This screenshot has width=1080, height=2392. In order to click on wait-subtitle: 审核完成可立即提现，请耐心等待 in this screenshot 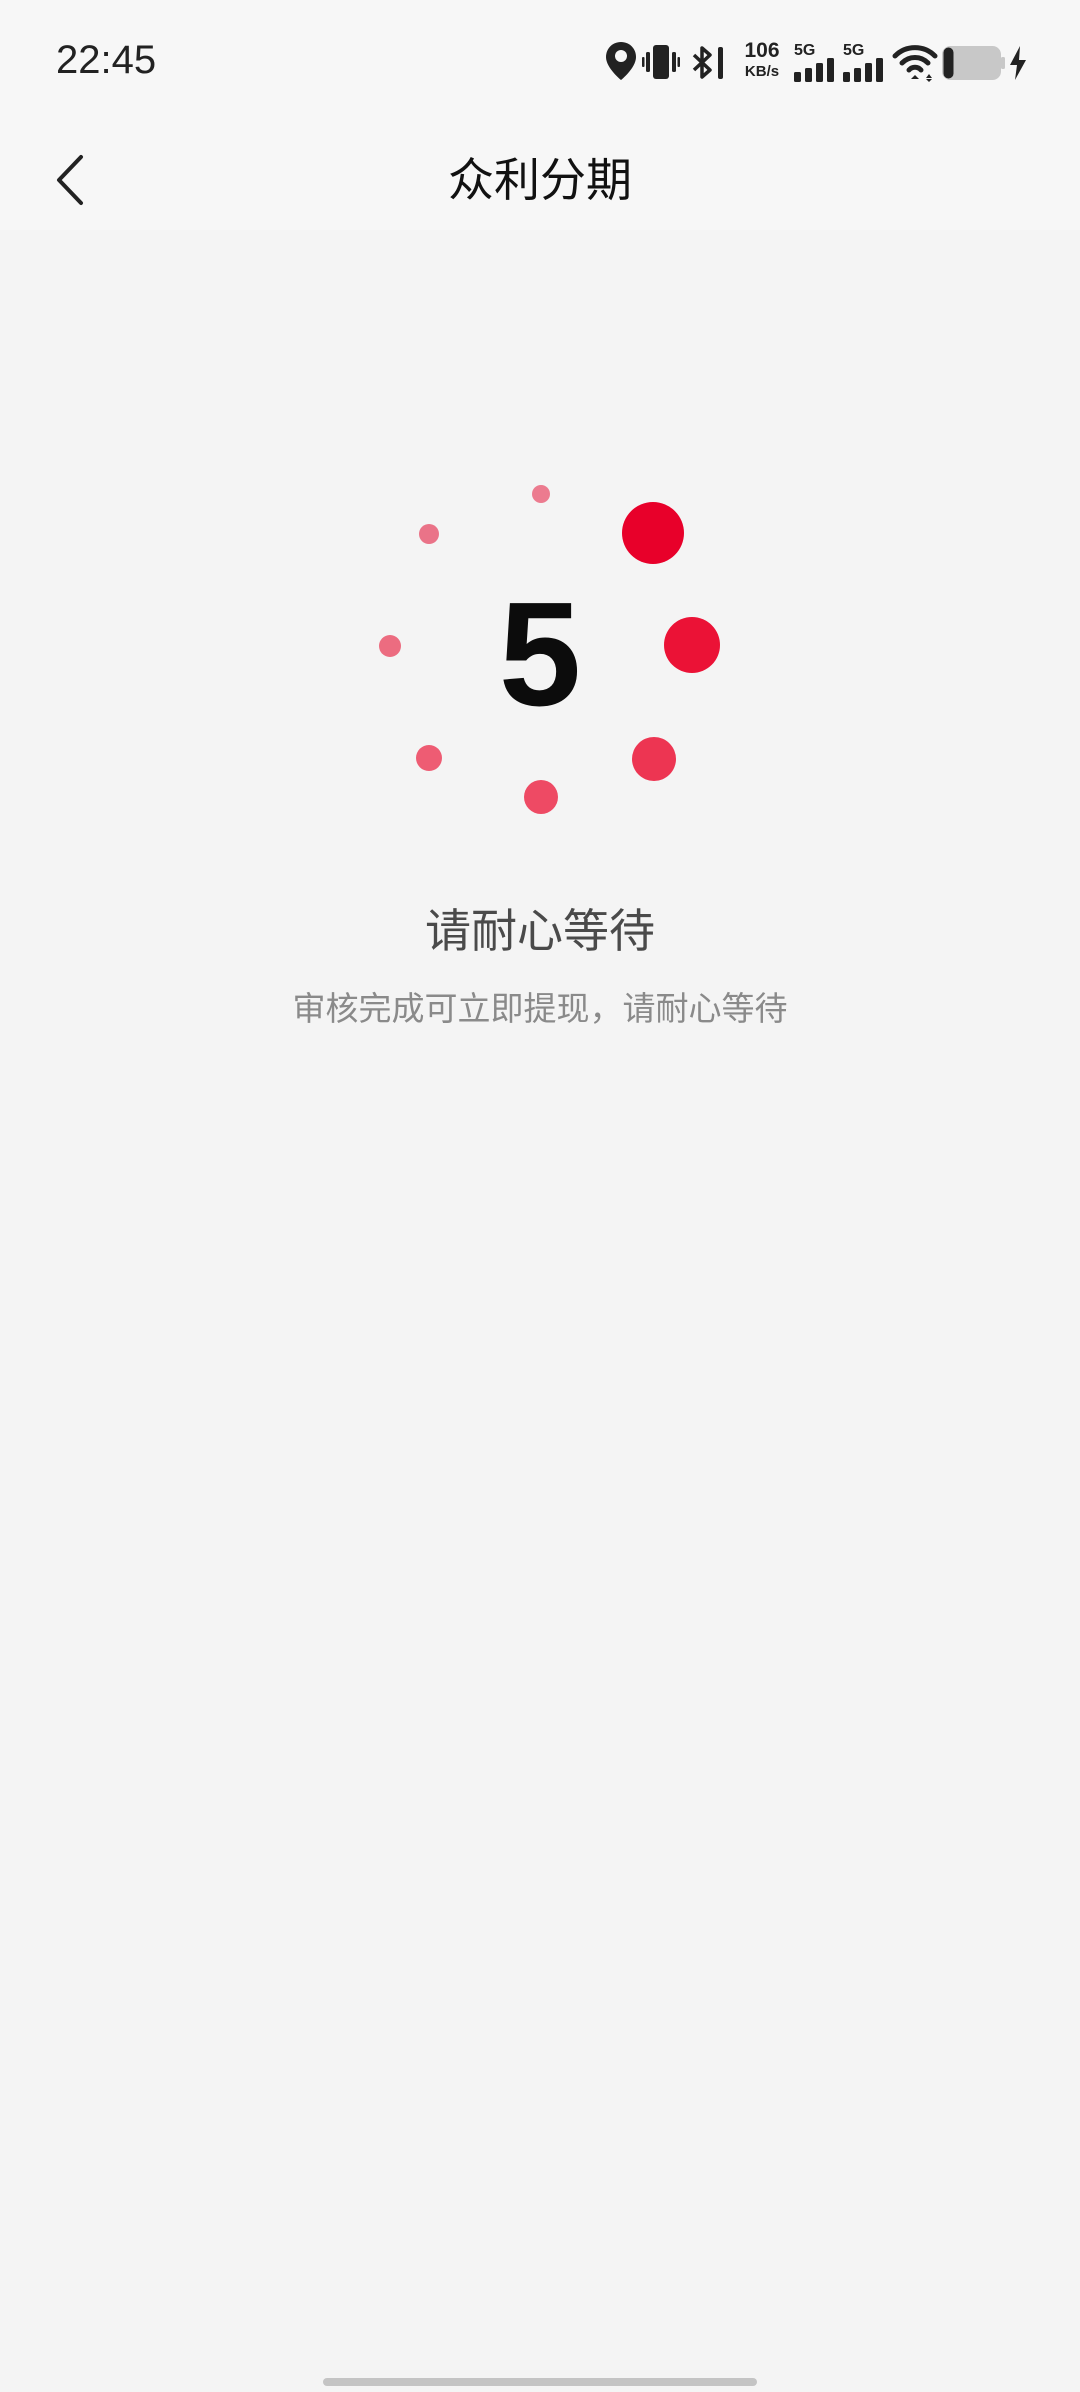, I will do `click(540, 1008)`.